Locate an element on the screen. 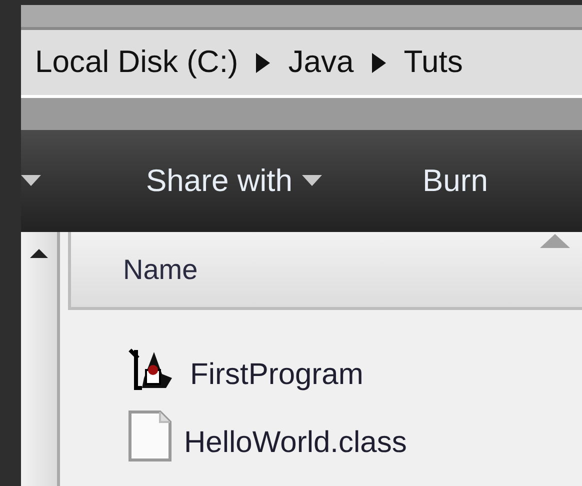 This screenshot has height=486, width=582. file-item: HelloWorld.class is located at coordinates (355, 434).